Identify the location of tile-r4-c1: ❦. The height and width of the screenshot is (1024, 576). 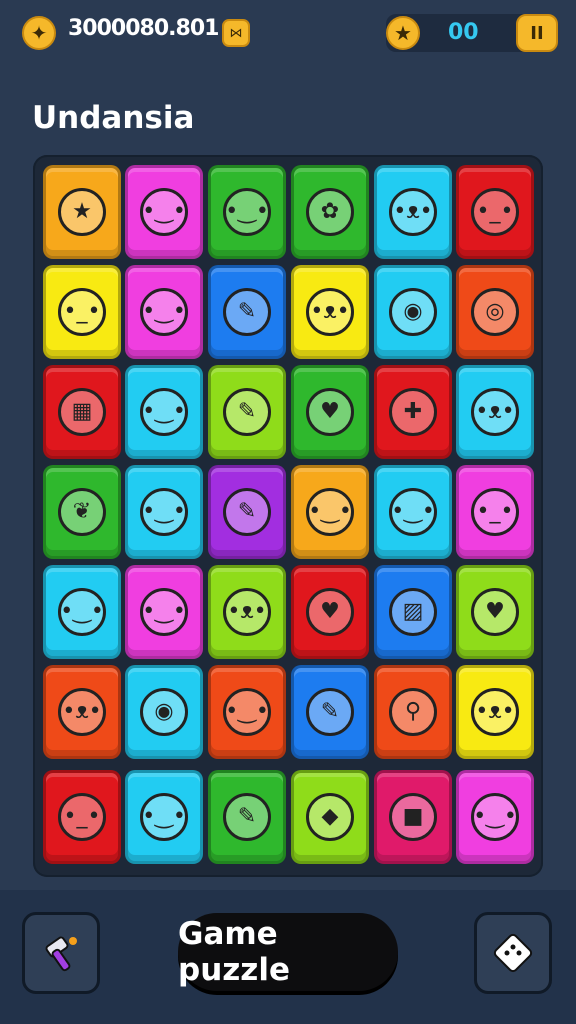
(82, 512).